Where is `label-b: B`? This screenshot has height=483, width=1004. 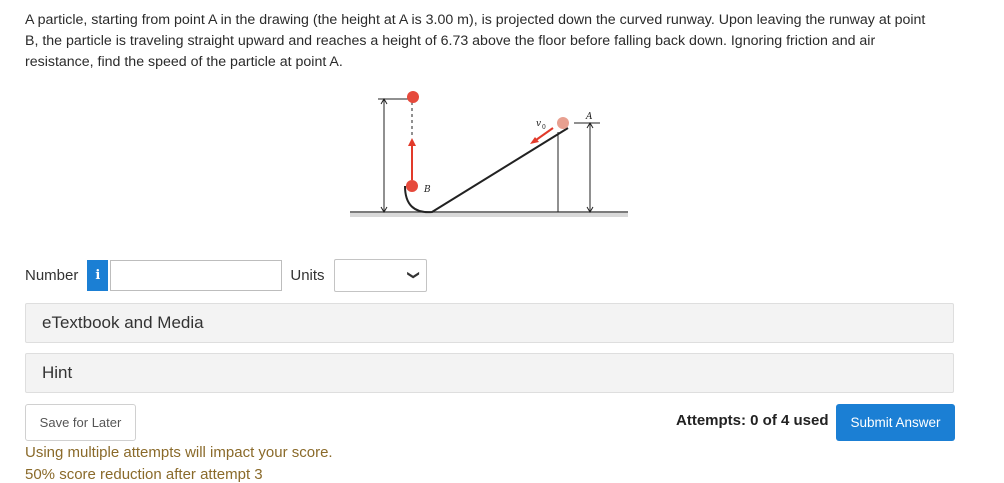 label-b: B is located at coordinates (427, 190).